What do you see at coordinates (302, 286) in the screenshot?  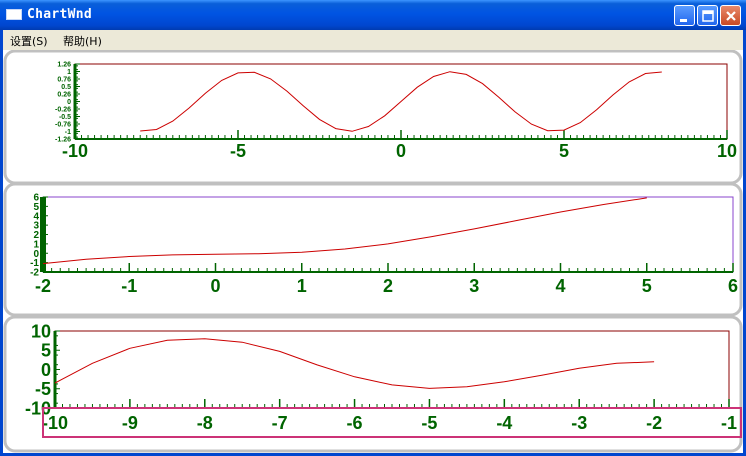 I see `x-tick-label: 1` at bounding box center [302, 286].